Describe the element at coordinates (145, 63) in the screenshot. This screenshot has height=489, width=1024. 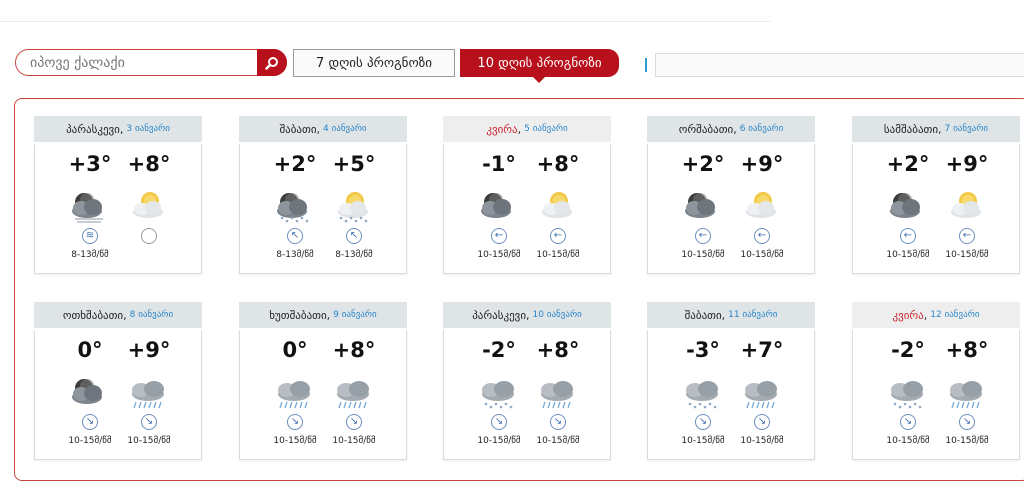
I see `city-search-input` at that location.